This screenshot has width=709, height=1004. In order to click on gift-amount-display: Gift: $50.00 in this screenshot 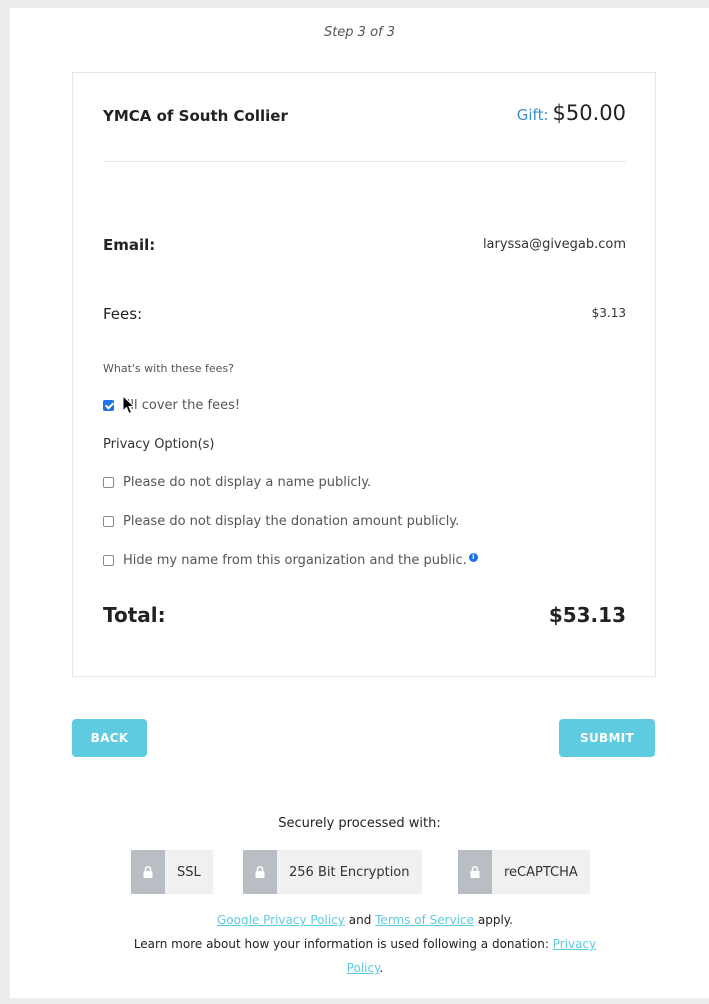, I will do `click(571, 113)`.